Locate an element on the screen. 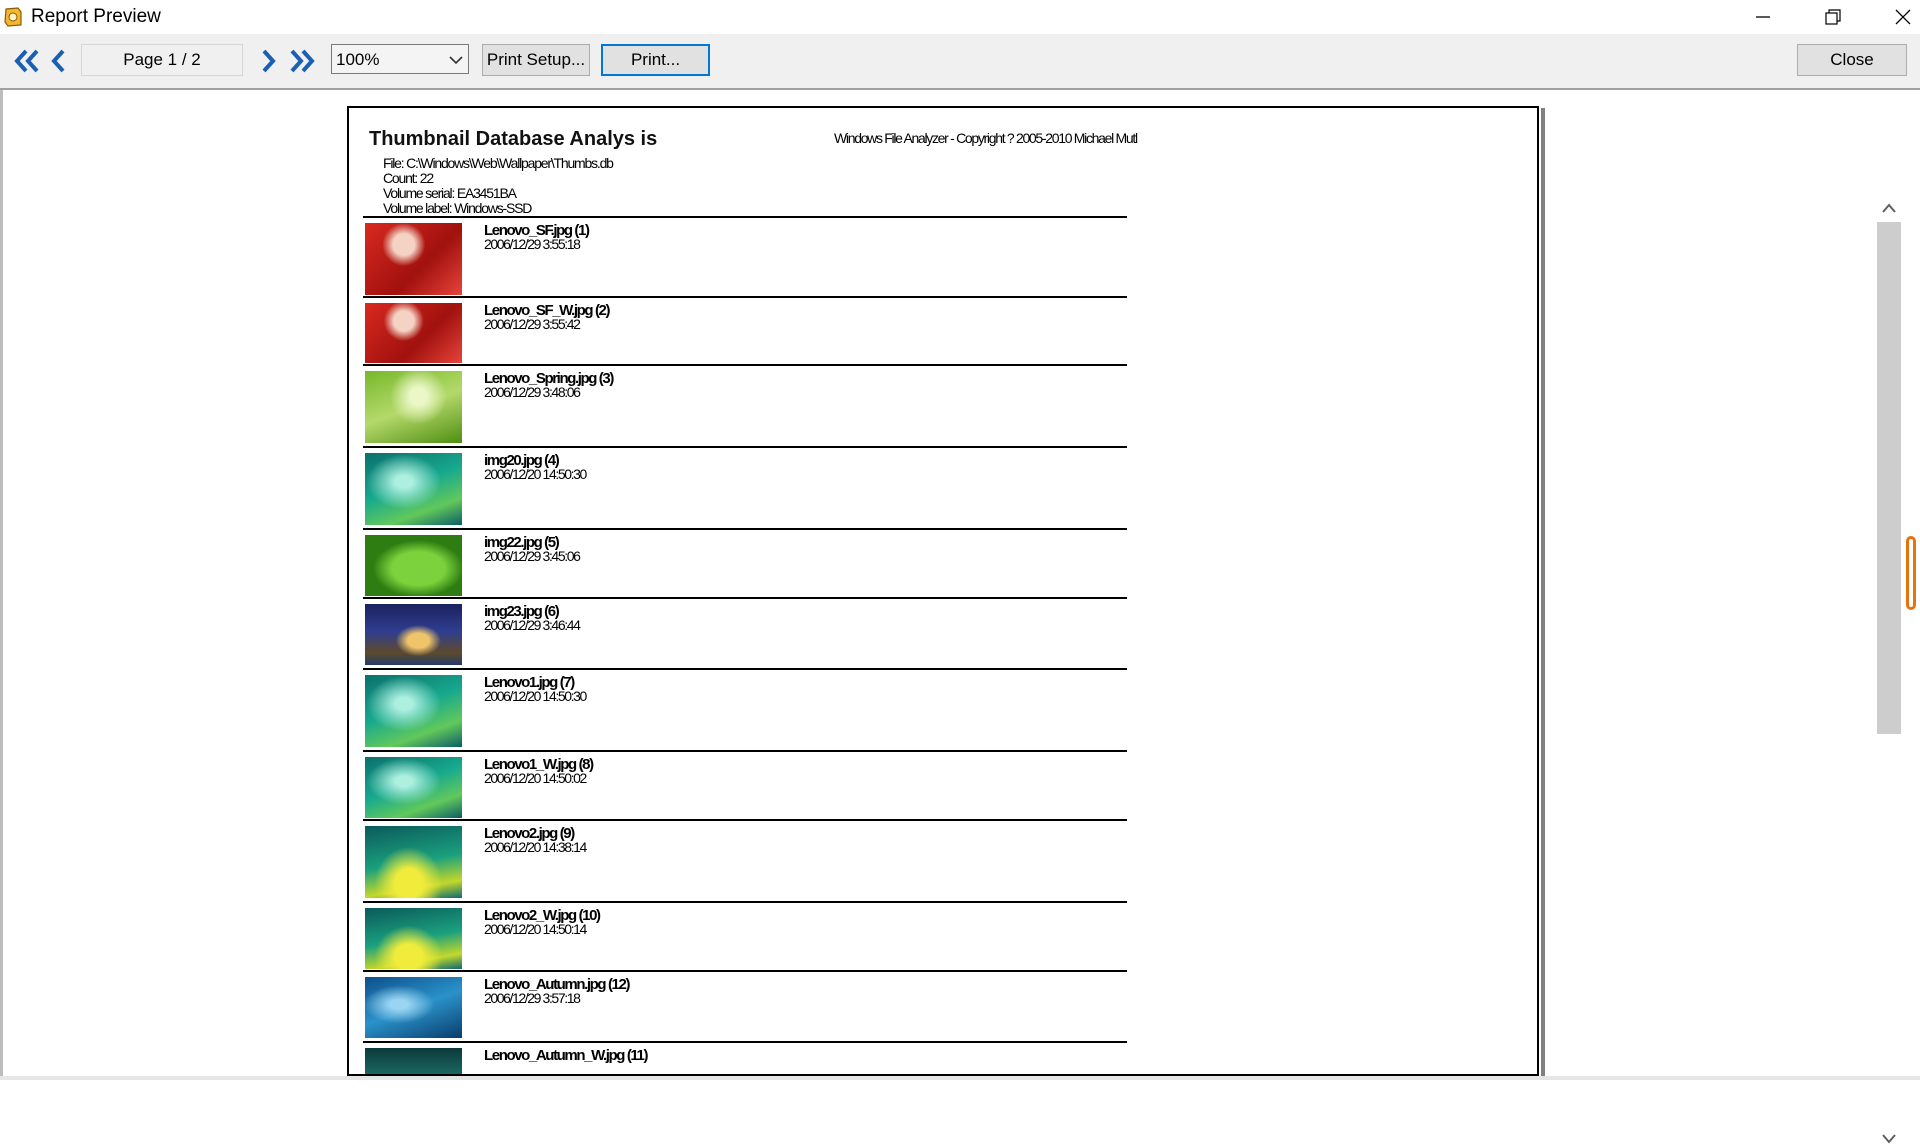  thumbnail-date: 2006/12/29 3:45:06 is located at coordinates (532, 556).